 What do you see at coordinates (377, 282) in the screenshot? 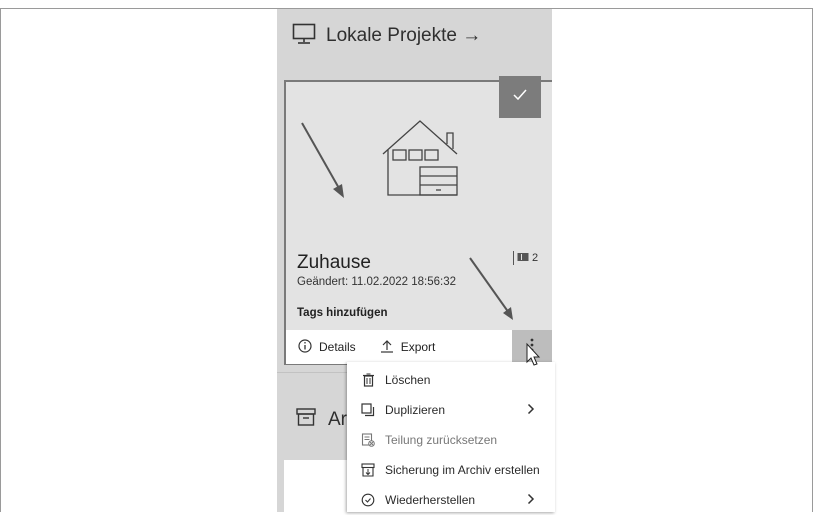
I see `project-modified-date: Geändert: 11.02.2022 18:56:32` at bounding box center [377, 282].